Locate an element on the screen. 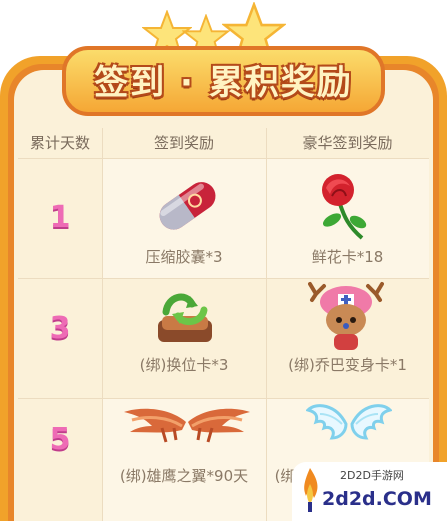 This screenshot has width=447, height=521. column-header-days: 累计天数 is located at coordinates (59, 143).